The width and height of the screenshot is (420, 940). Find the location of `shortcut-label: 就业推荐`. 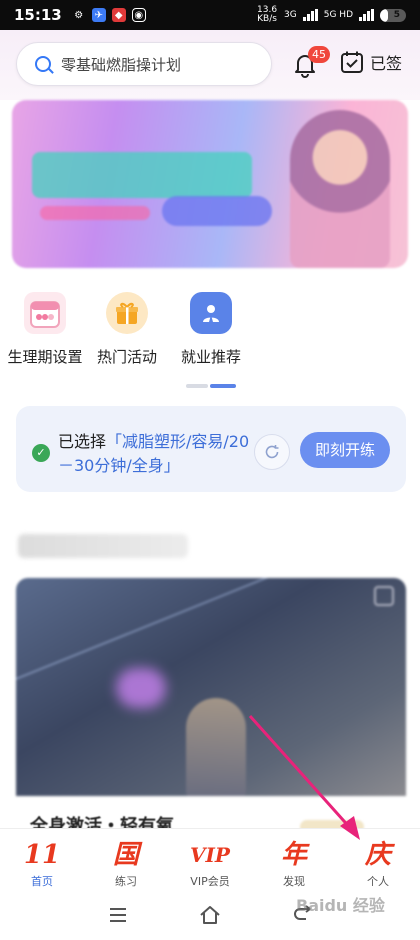

shortcut-label: 就业推荐 is located at coordinates (210, 357).